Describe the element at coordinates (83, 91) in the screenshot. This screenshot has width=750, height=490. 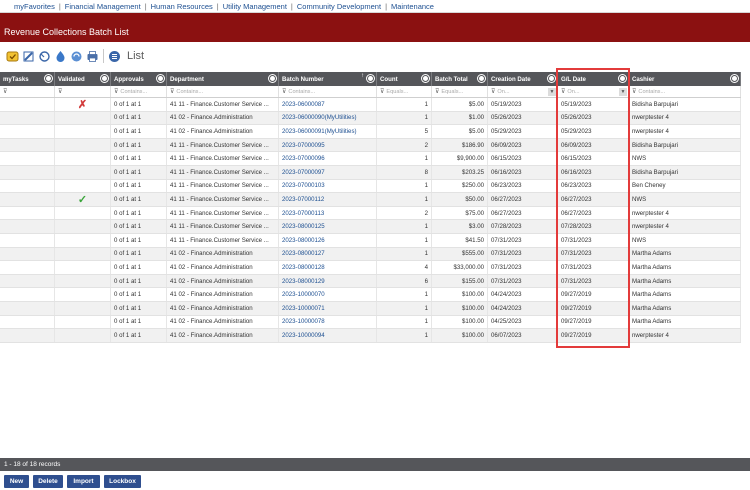
I see `filter-validated: ⊽` at that location.